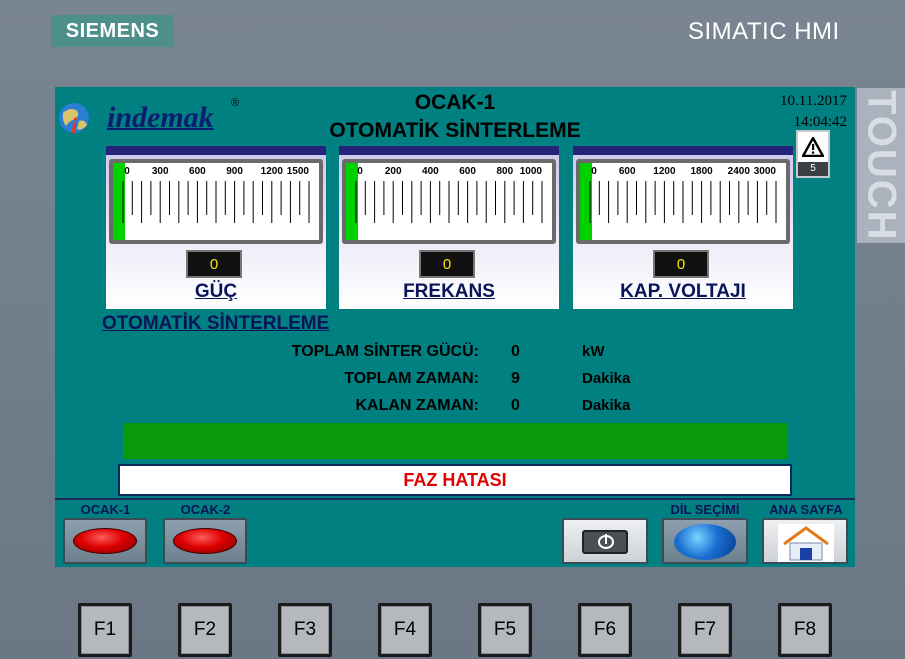 The image size is (905, 659). I want to click on power-gauge-scale: 0 300 600 900 1200 1500, so click(216, 194).